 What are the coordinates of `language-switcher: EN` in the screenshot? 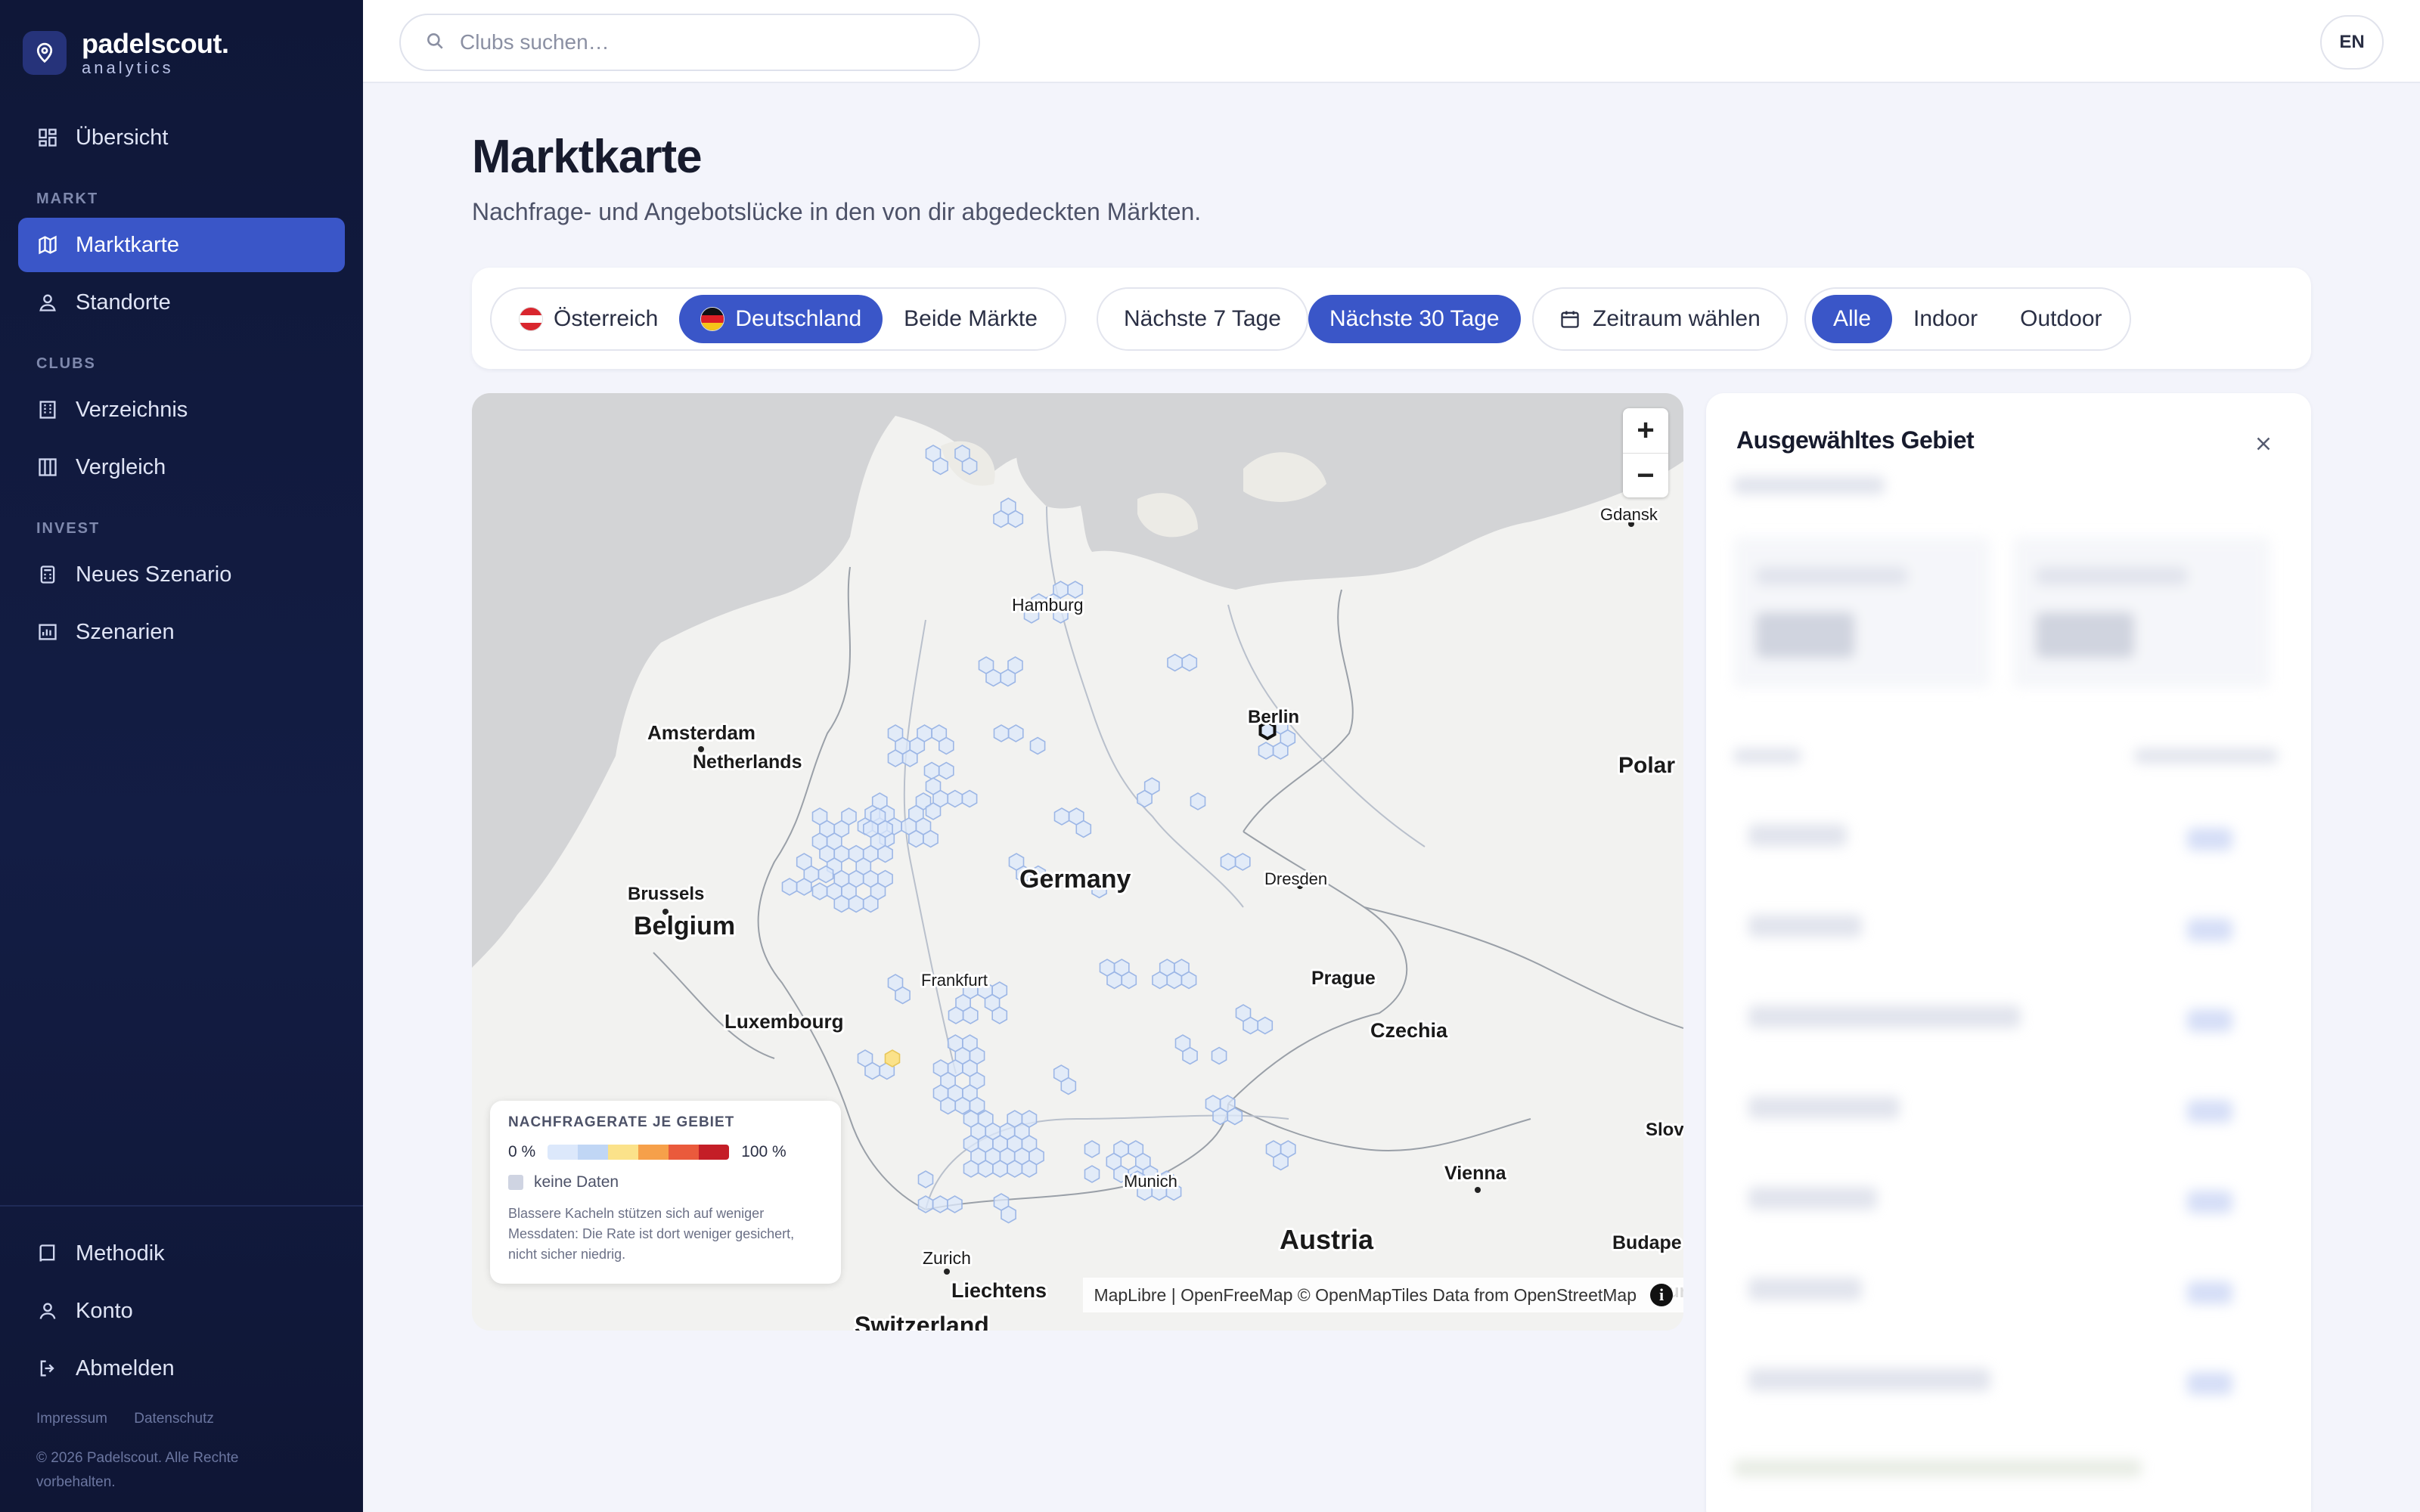 It's located at (2352, 42).